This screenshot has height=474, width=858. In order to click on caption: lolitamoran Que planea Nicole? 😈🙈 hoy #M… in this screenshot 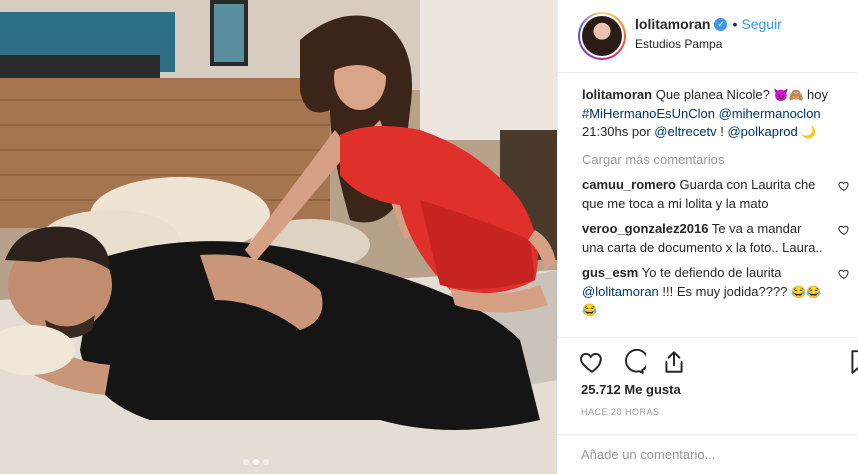, I will do `click(713, 114)`.